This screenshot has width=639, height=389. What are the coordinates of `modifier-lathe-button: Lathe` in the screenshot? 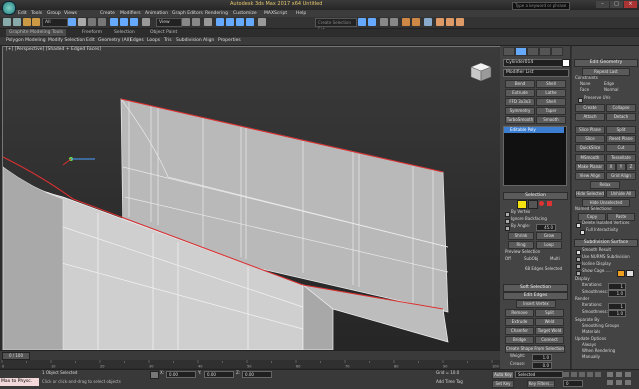 It's located at (551, 93).